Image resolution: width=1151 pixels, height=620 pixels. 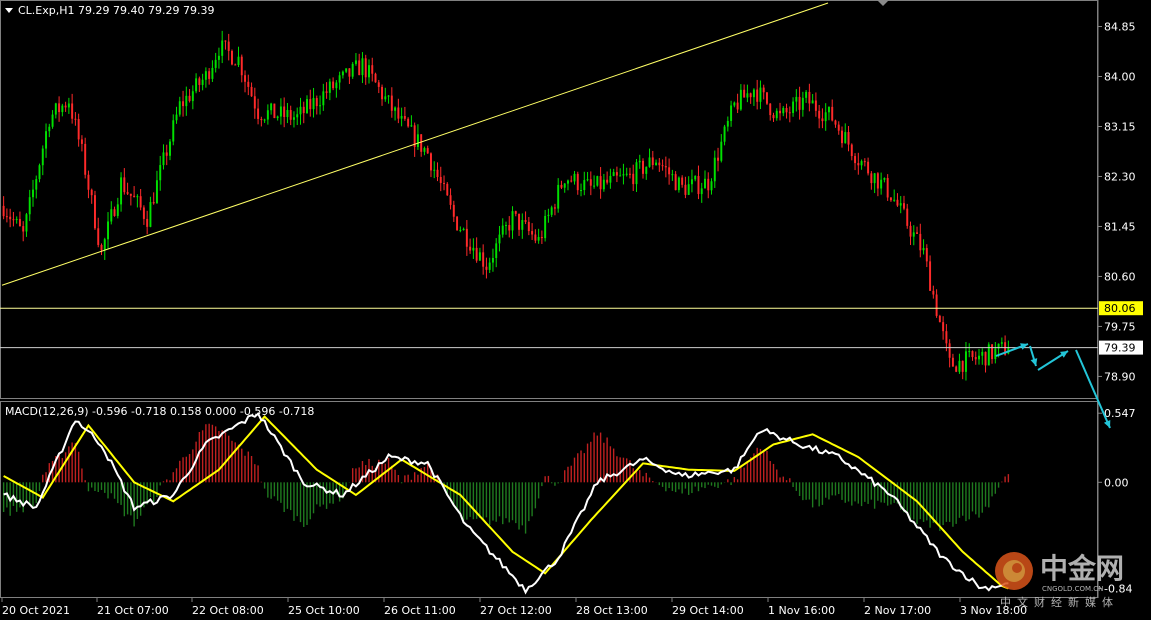 What do you see at coordinates (1120, 276) in the screenshot?
I see `y-tick-label: 80.60` at bounding box center [1120, 276].